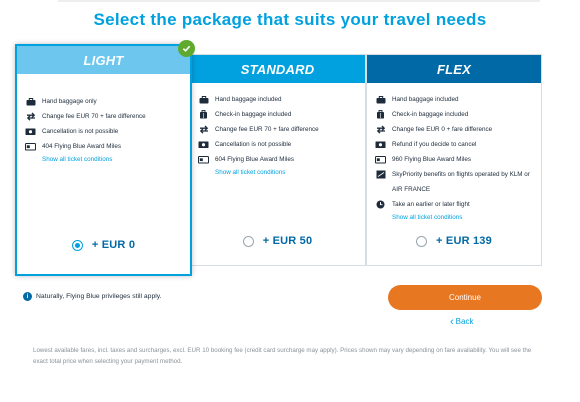 This screenshot has width=580, height=402. I want to click on price-row-flex: + EUR 139, so click(454, 241).